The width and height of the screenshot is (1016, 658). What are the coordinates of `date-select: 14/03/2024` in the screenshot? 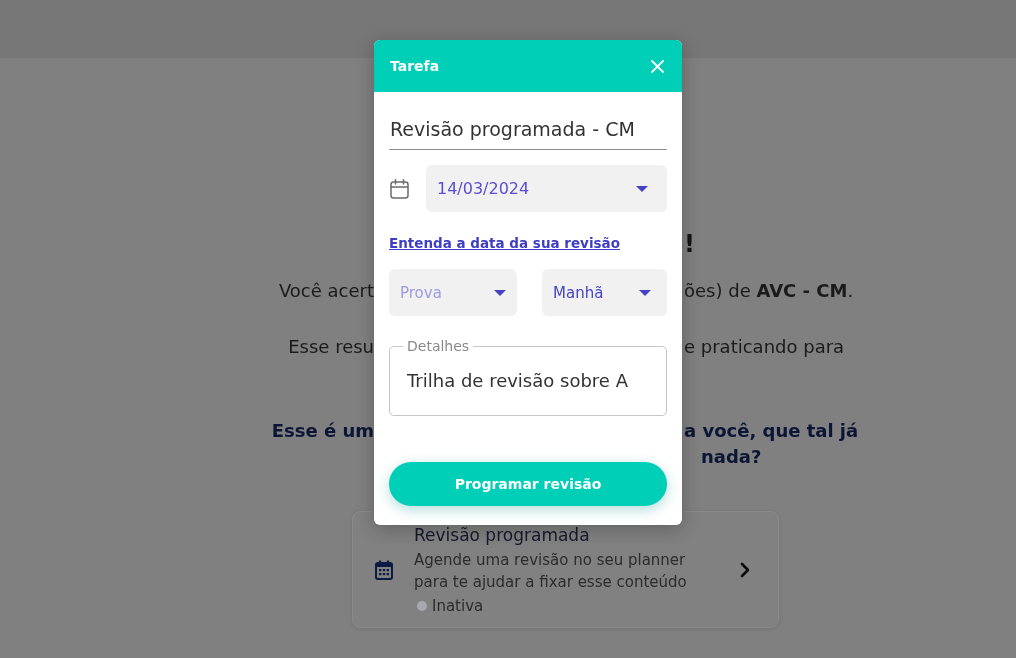 It's located at (546, 188).